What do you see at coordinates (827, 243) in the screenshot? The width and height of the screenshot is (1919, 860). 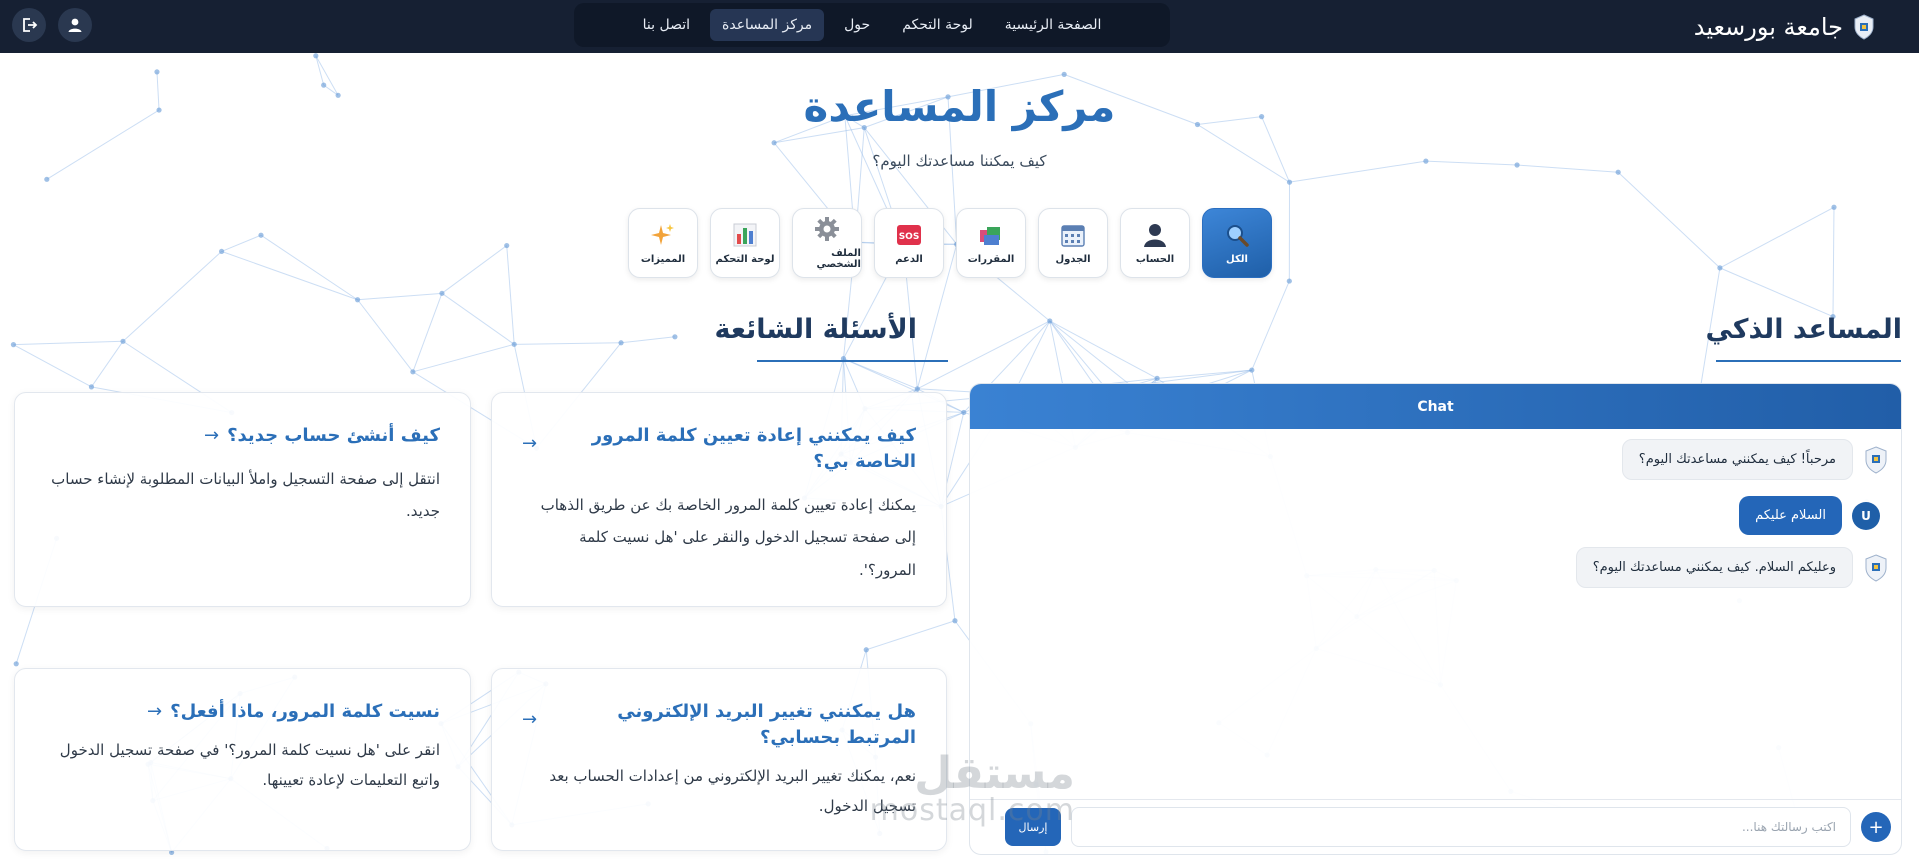 I see `category-profile: الملف الشخصي` at bounding box center [827, 243].